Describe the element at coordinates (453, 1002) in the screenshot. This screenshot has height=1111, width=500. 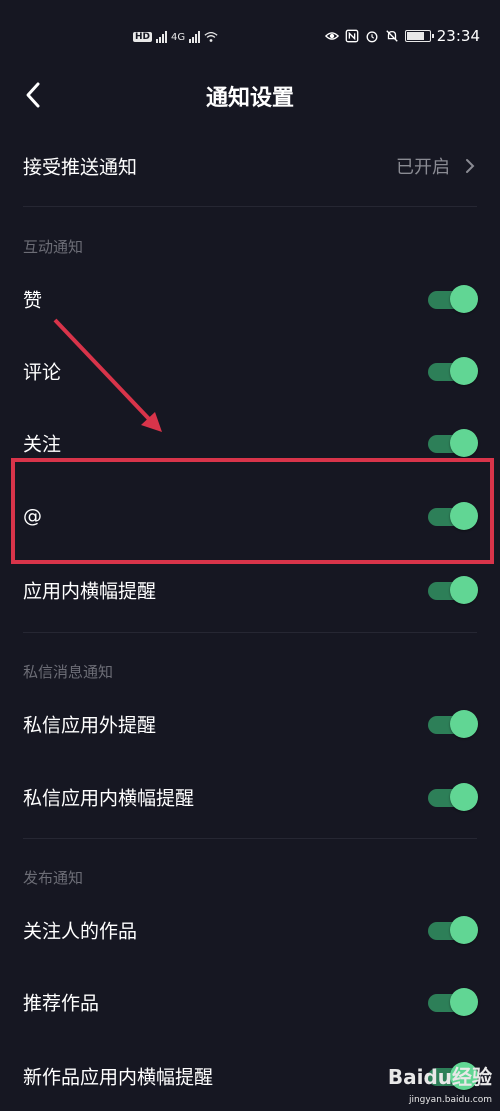
I see `recommended-works-toggle` at that location.